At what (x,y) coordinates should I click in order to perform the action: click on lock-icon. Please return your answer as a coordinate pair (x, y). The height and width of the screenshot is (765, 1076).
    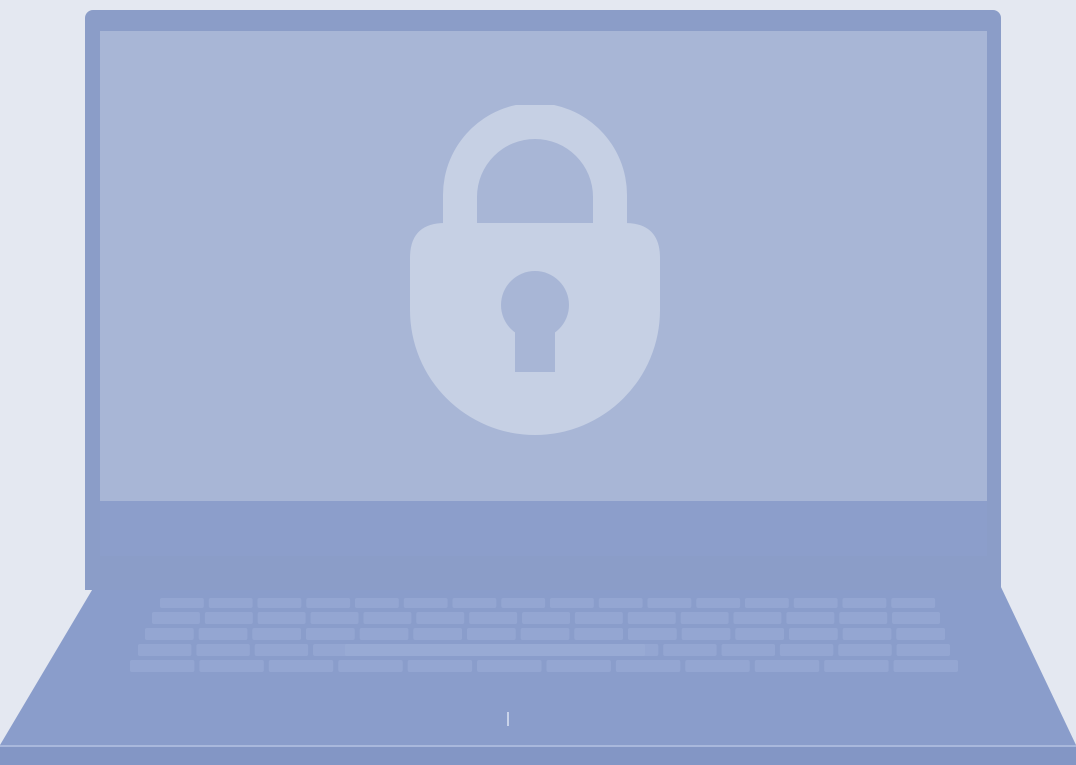
    Looking at the image, I should click on (535, 270).